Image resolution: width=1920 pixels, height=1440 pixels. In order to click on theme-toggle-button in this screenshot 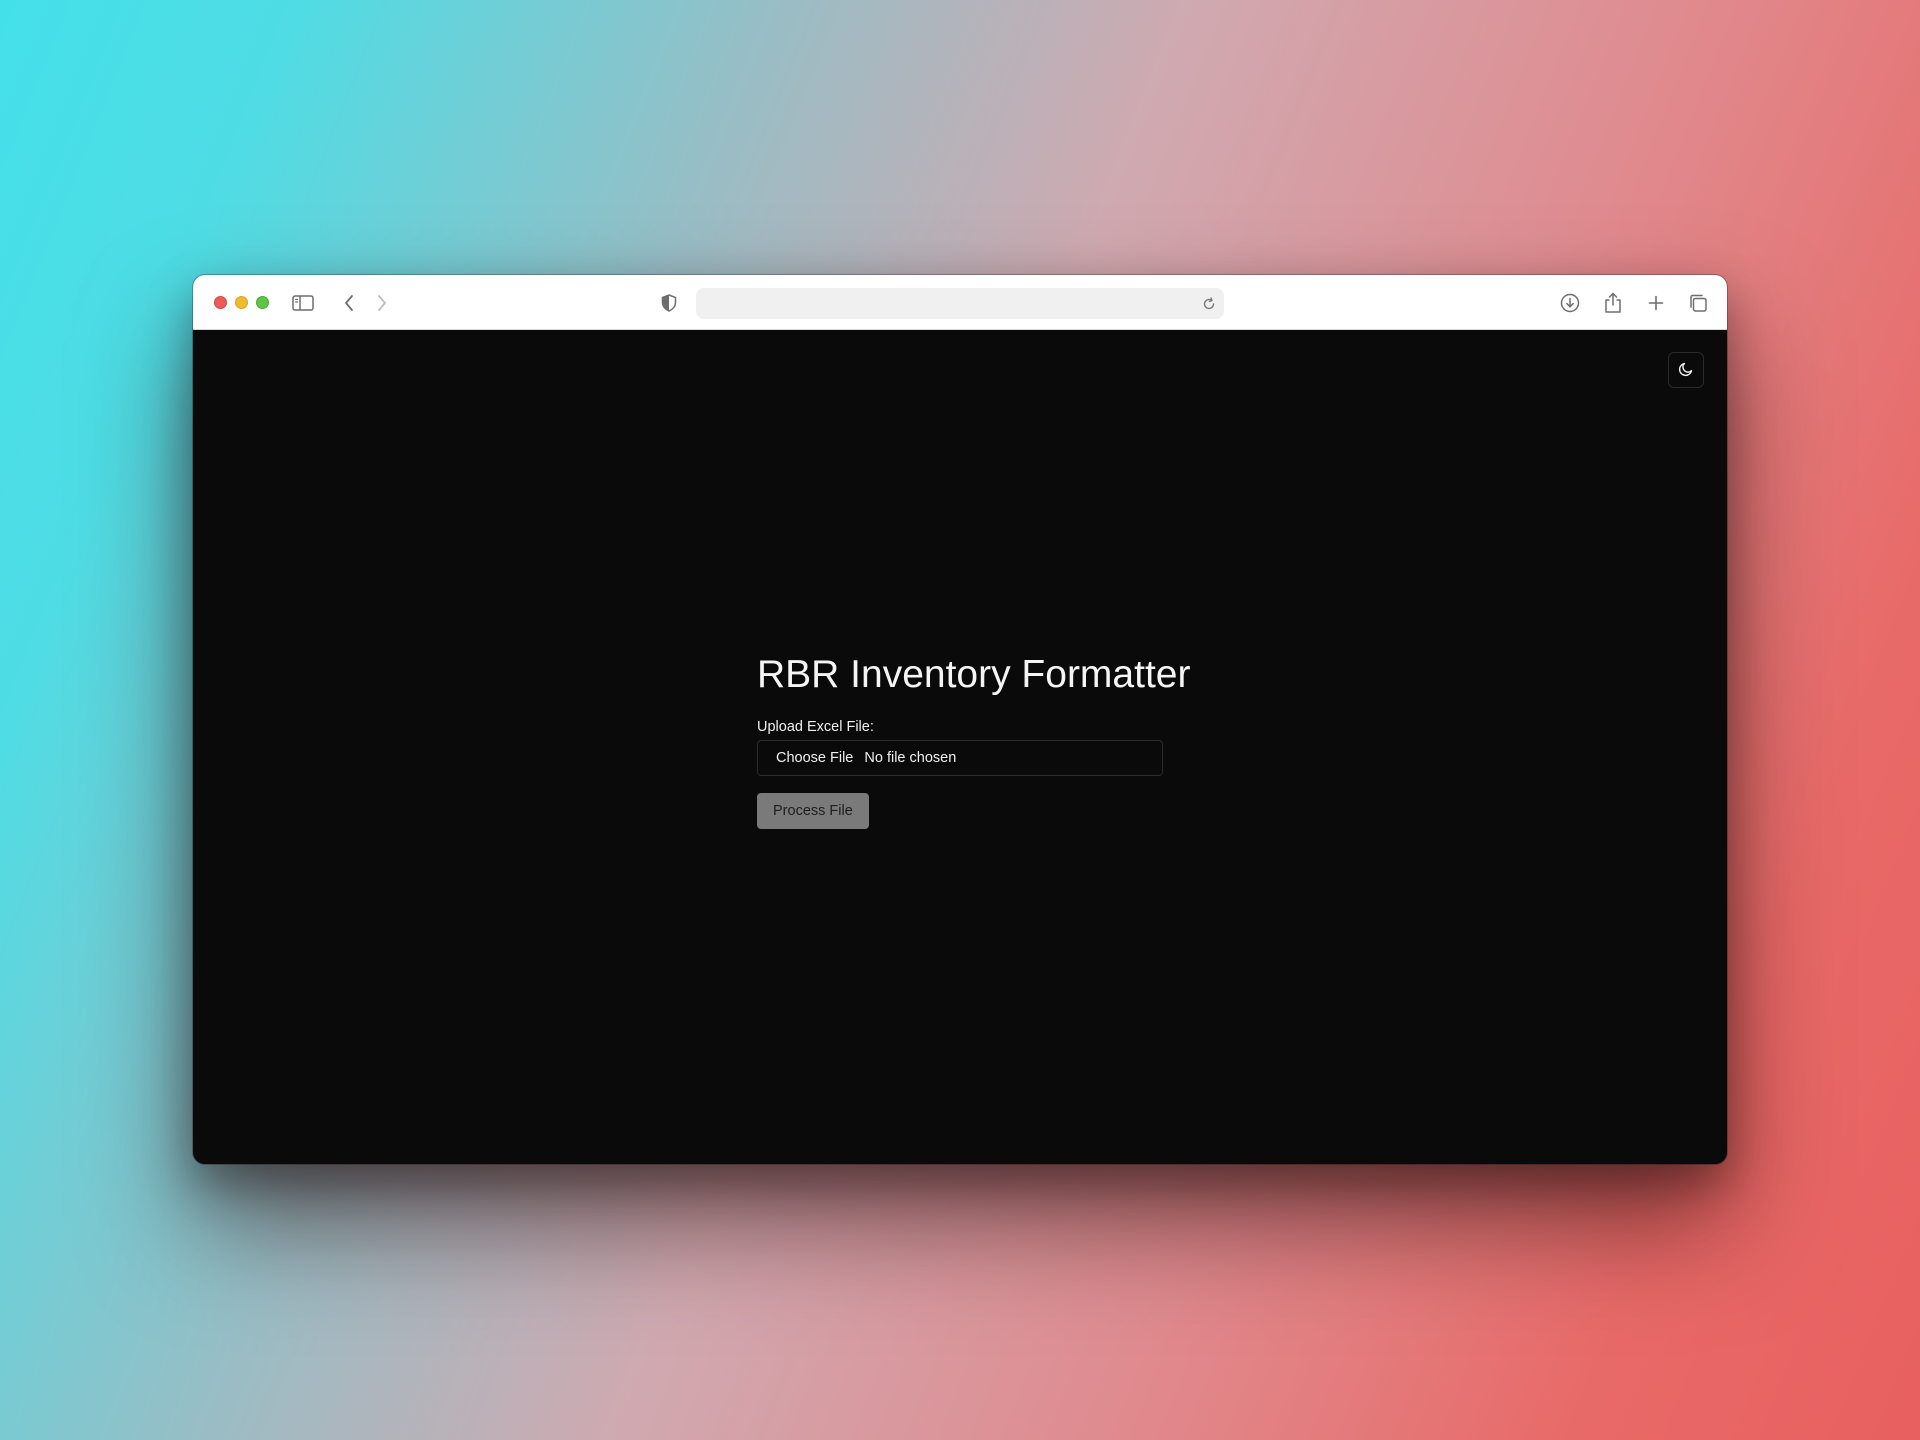, I will do `click(1686, 370)`.